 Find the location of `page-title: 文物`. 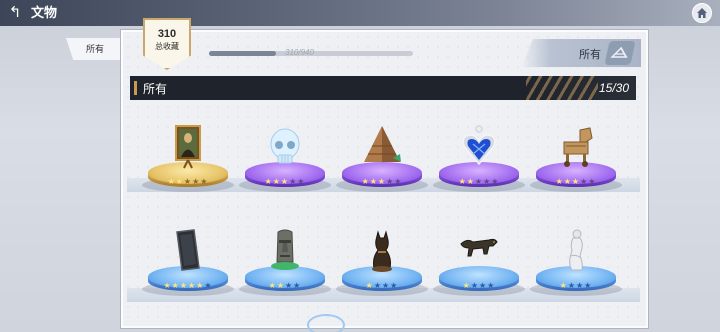

page-title: 文物 is located at coordinates (44, 12).